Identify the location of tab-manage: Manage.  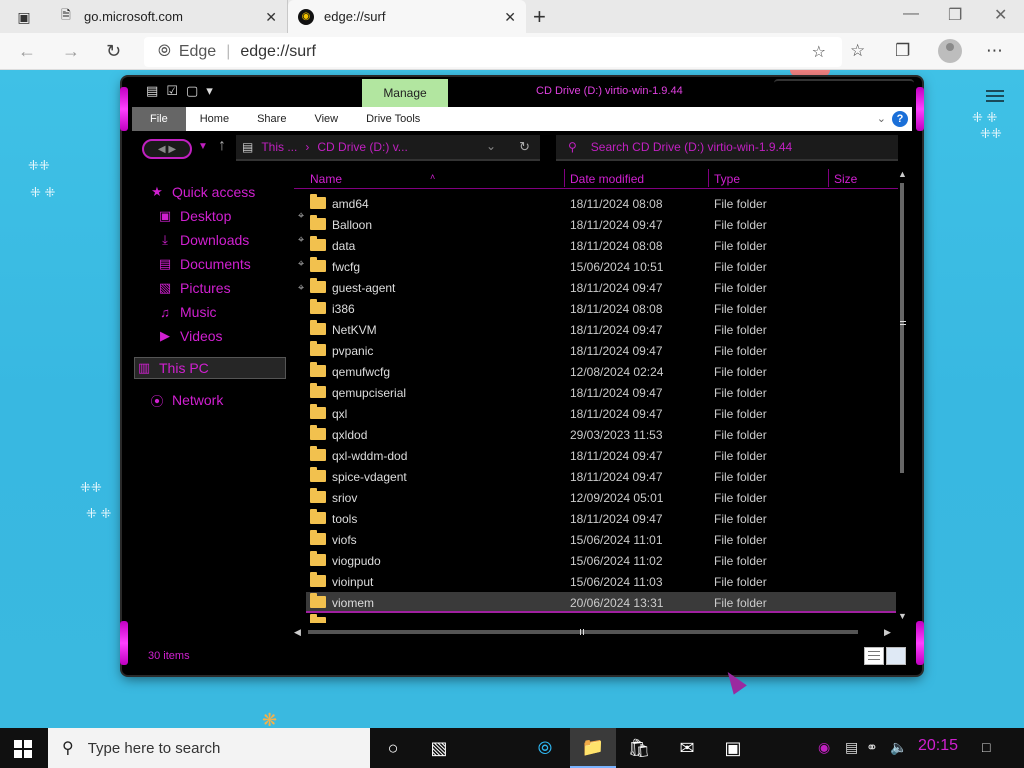
(405, 93).